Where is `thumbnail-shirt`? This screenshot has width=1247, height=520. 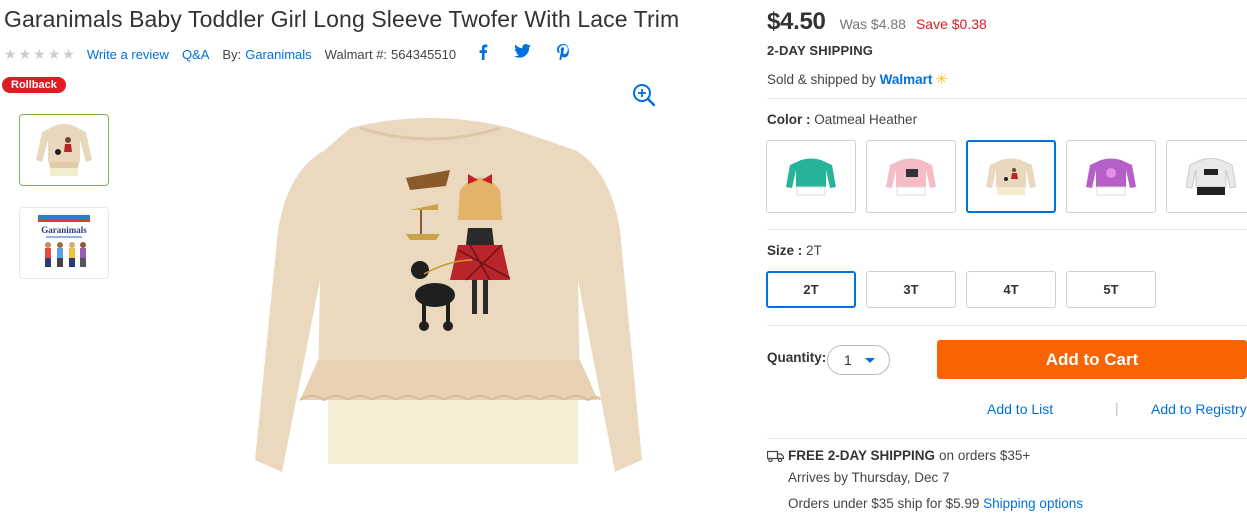 thumbnail-shirt is located at coordinates (64, 150).